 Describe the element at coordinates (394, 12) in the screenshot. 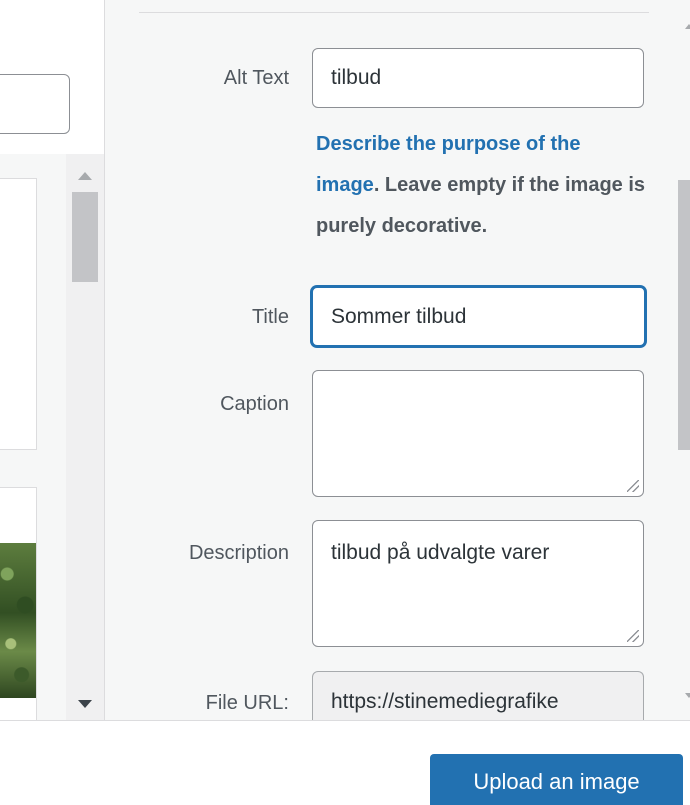

I see `details-divider` at that location.